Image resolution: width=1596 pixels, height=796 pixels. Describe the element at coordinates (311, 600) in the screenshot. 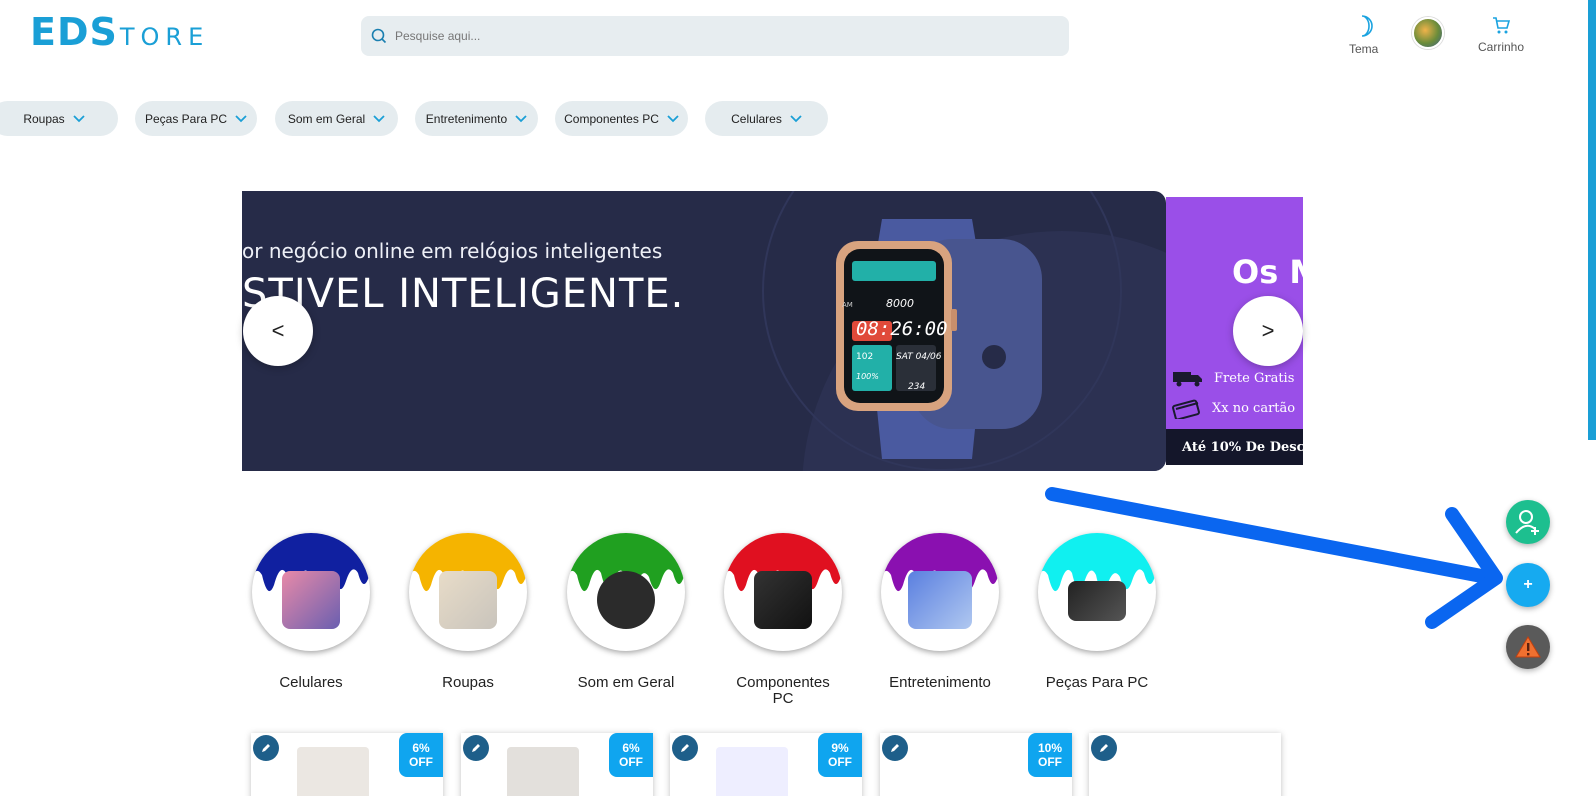

I see `smartphone-thumb` at that location.